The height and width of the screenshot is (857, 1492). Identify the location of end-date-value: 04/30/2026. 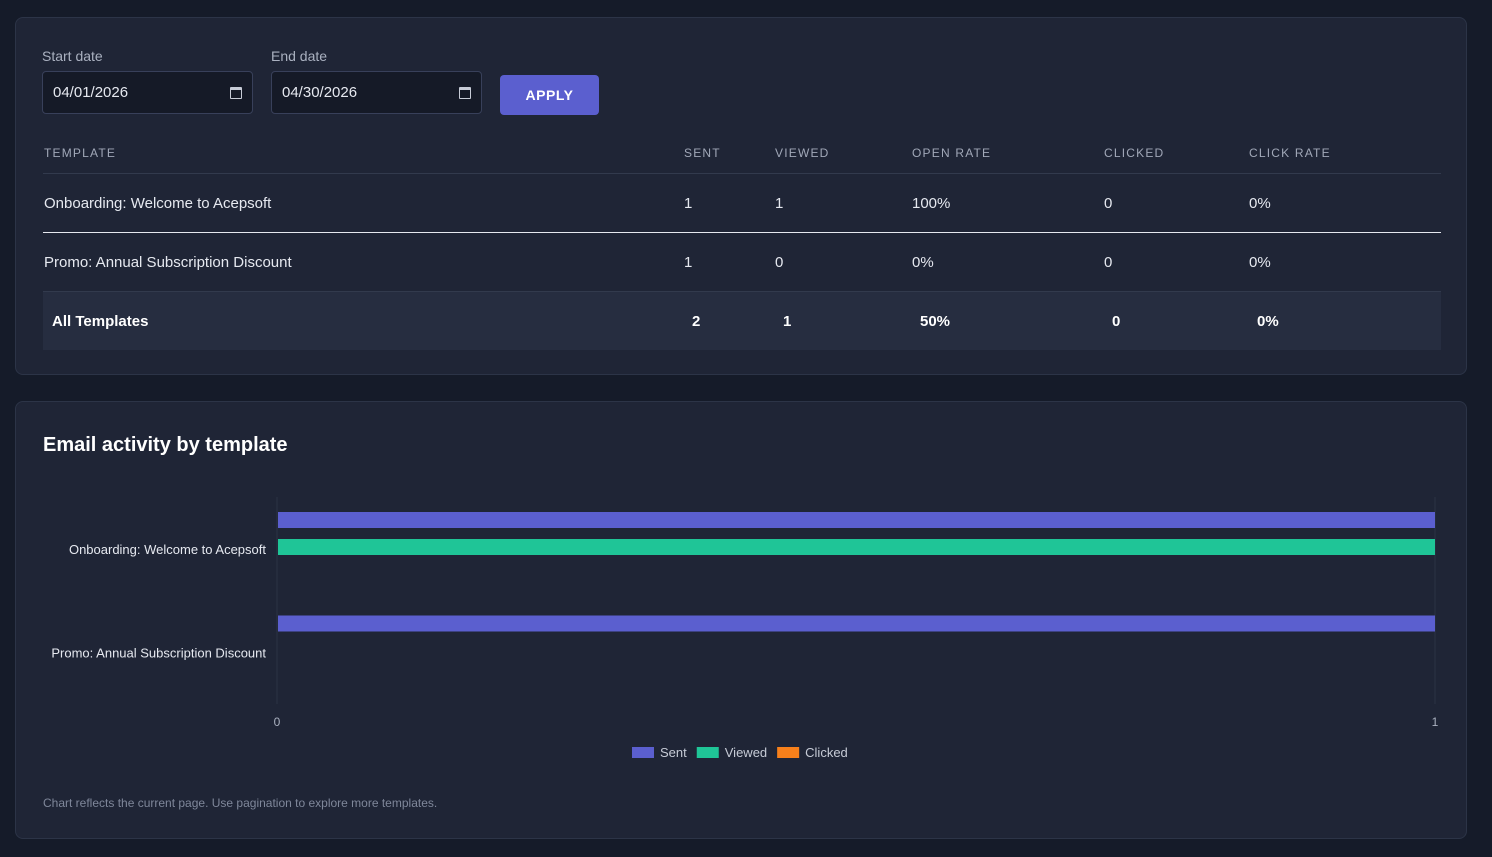
(320, 92).